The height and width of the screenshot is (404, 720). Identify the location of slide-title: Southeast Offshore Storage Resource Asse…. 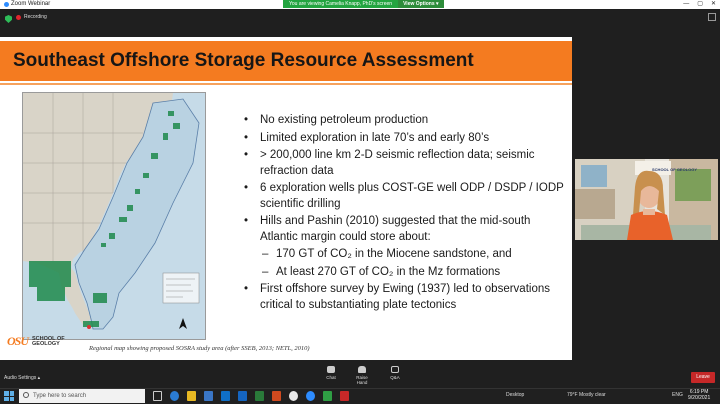
(243, 60).